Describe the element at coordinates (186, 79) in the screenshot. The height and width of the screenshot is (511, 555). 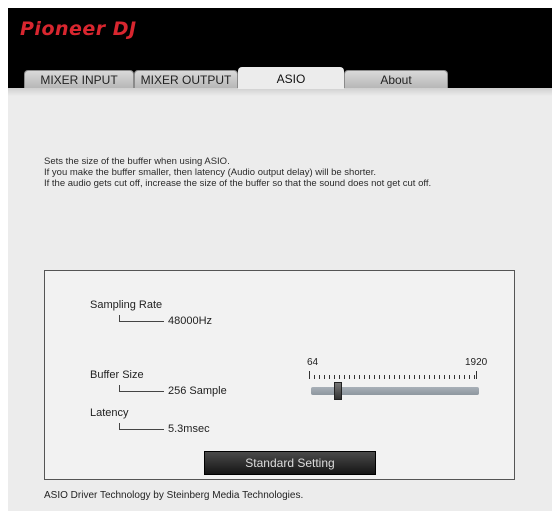
I see `tab-mixer-output: MIXER OUTPUT` at that location.